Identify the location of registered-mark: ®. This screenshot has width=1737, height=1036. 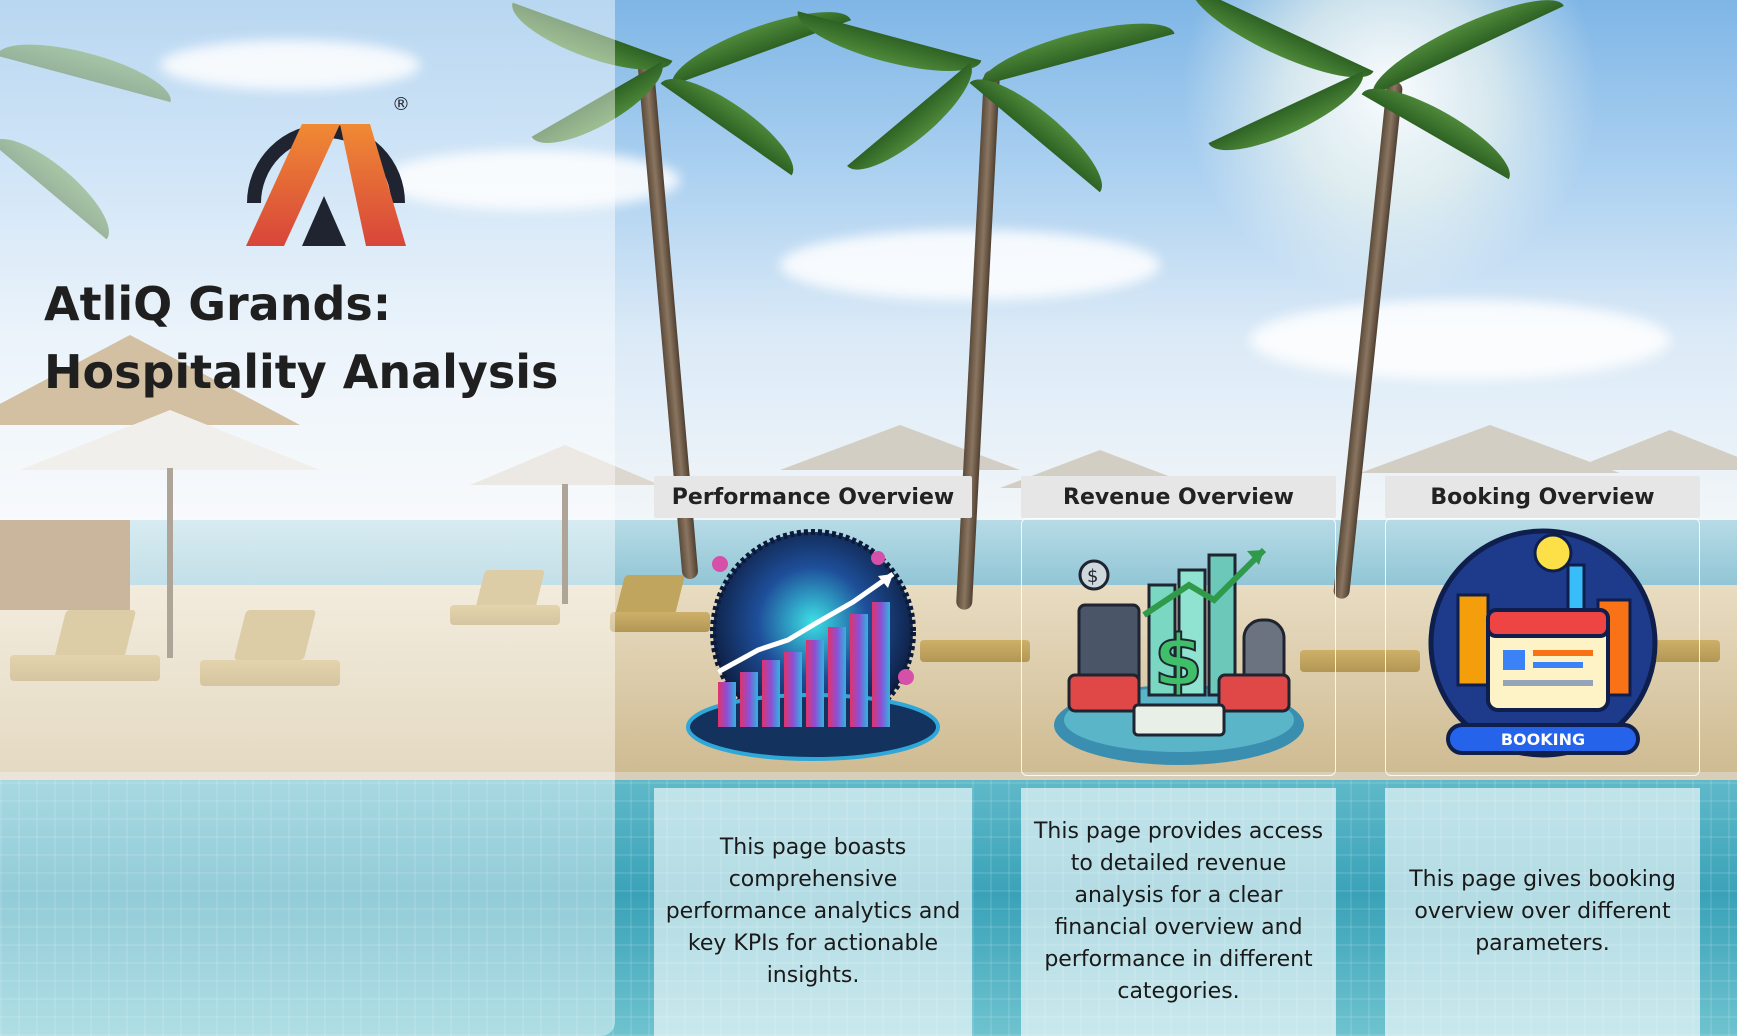
(401, 104).